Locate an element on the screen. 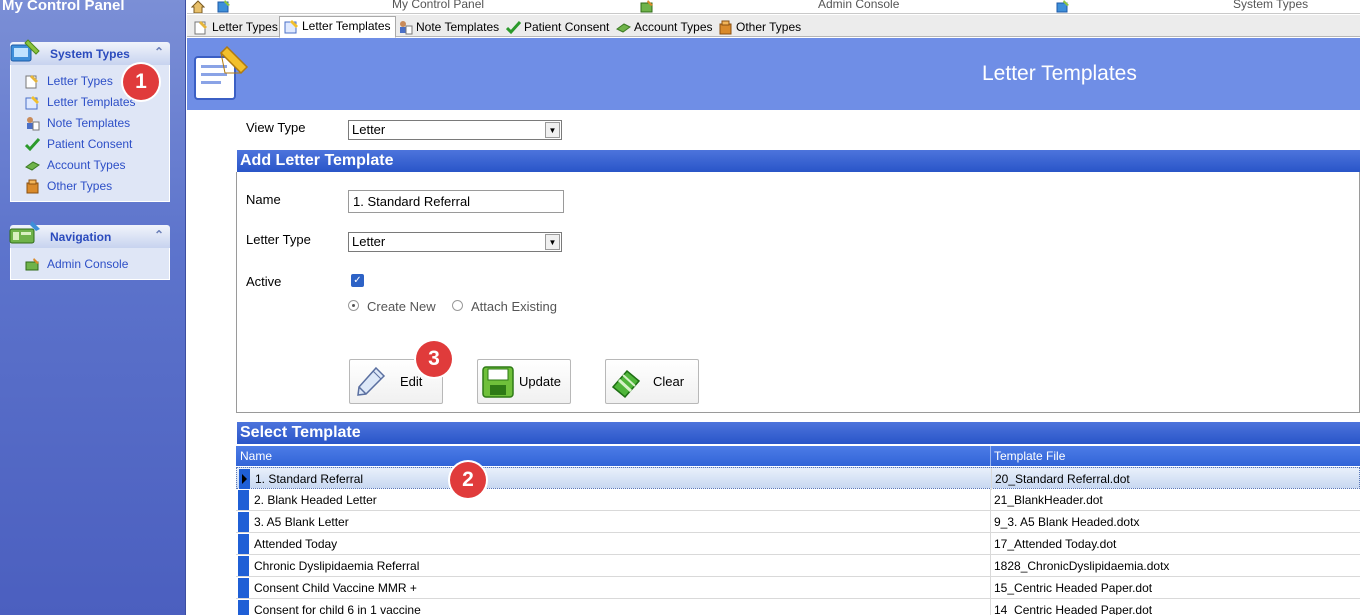 The image size is (1360, 615). tab-label: Patient Consent is located at coordinates (567, 27).